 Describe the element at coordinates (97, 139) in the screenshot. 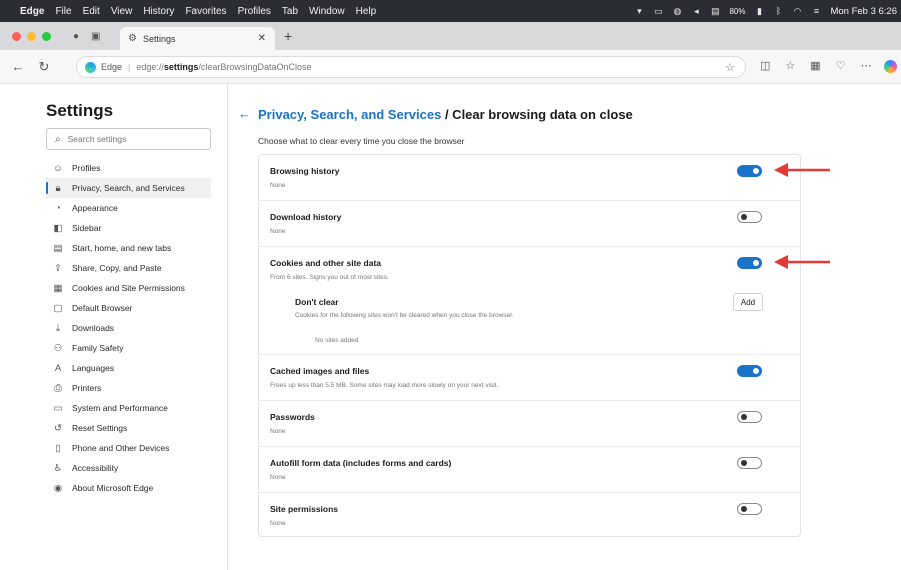

I see `search-placeholder: Search settings` at that location.